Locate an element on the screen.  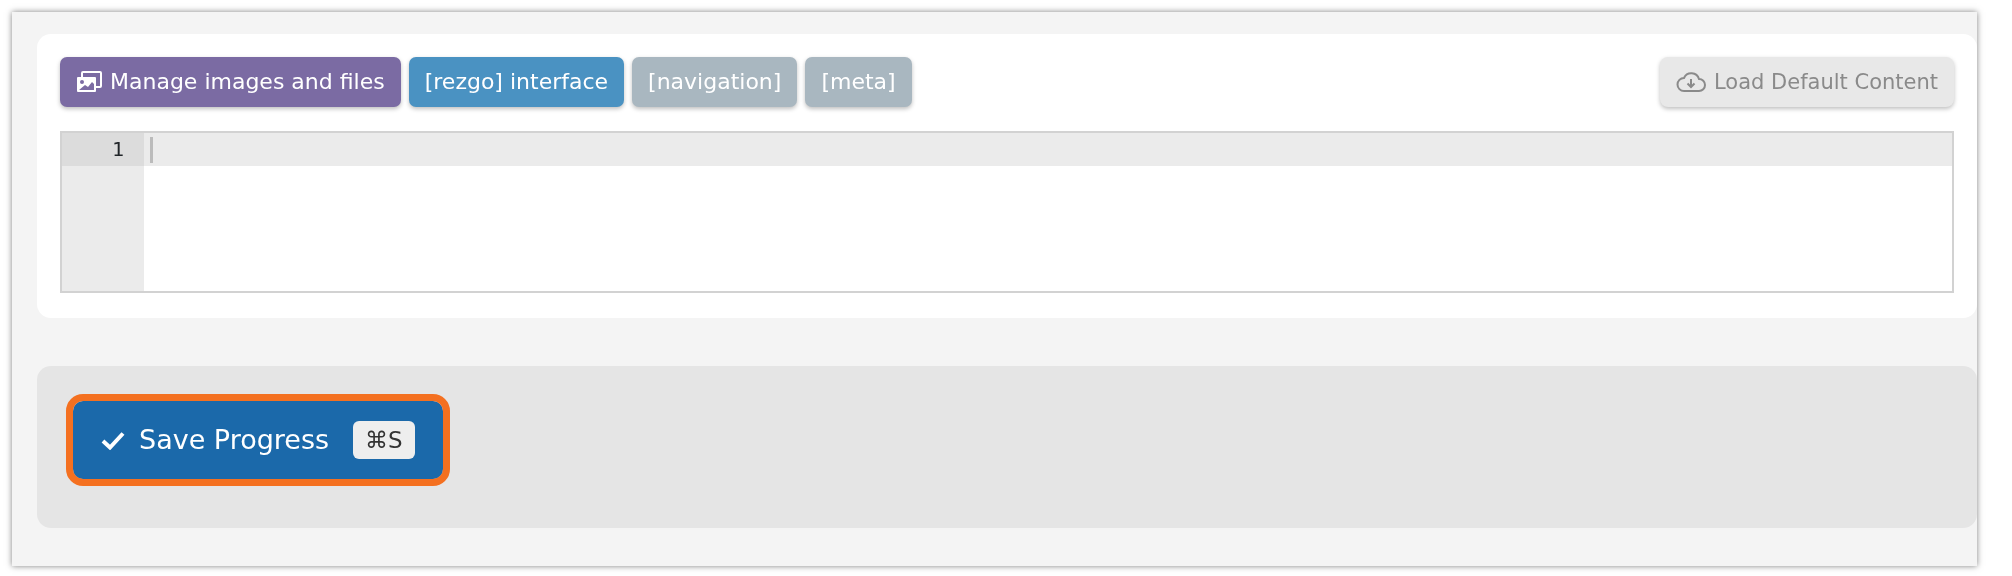
cloud-download-icon is located at coordinates (1691, 82).